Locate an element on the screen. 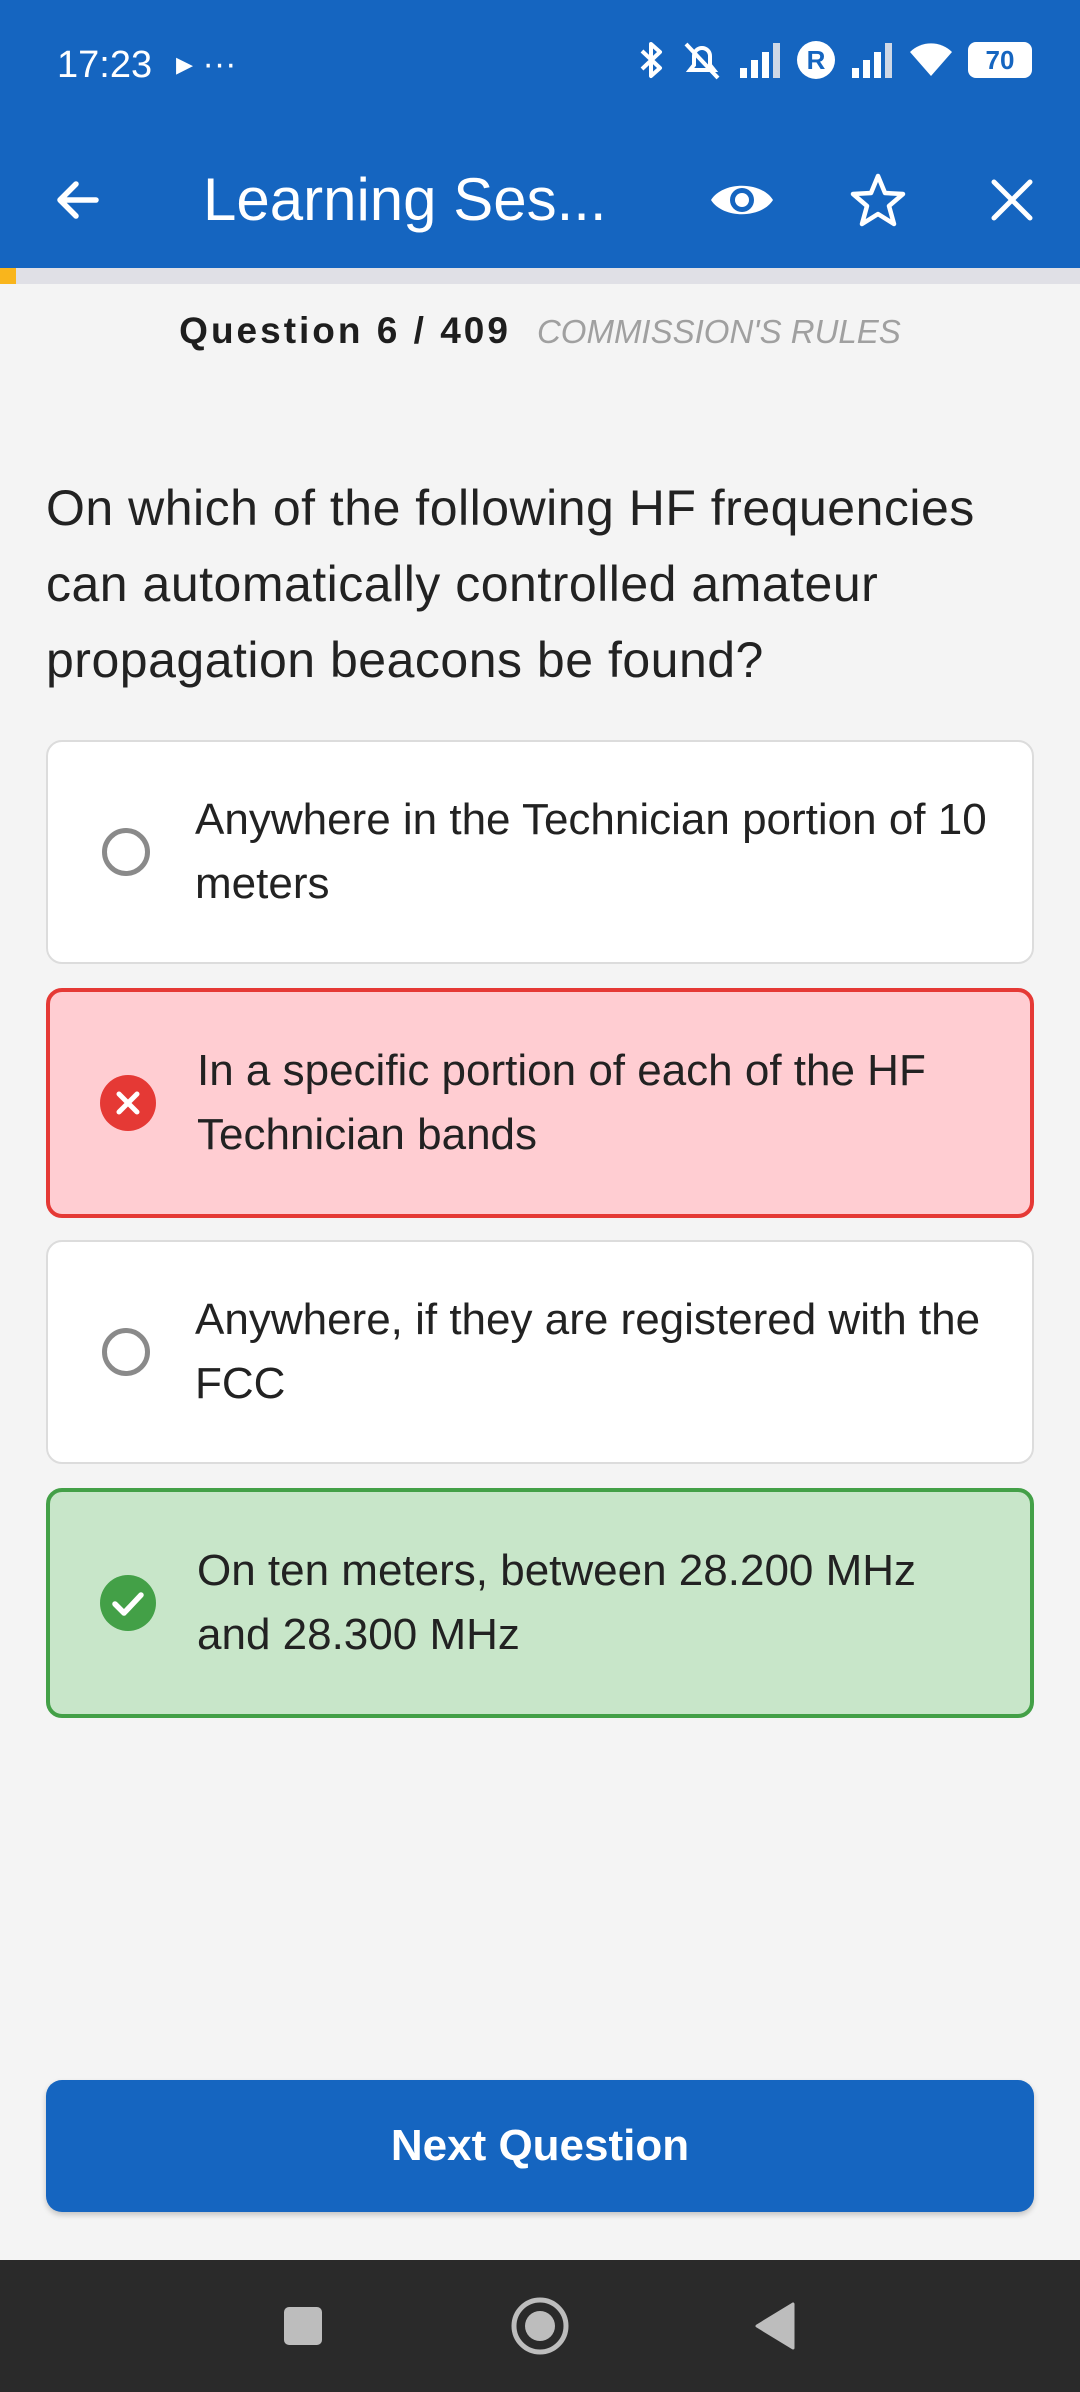 This screenshot has height=2392, width=1080. recents-button is located at coordinates (303, 2326).